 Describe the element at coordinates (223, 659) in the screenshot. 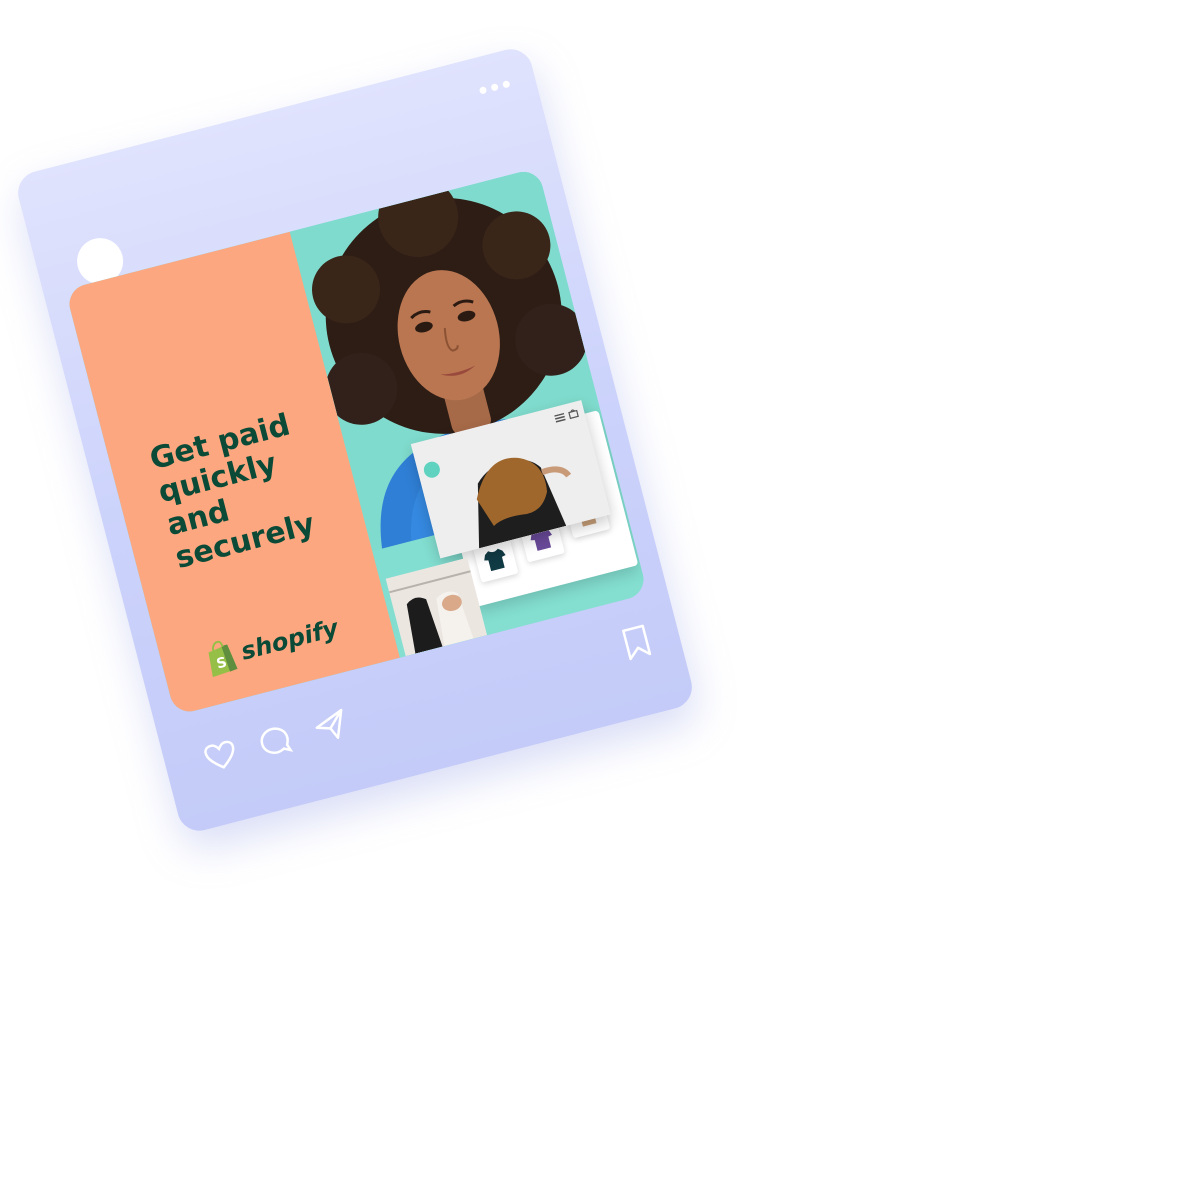

I see `shopping-bag-icon: S` at that location.